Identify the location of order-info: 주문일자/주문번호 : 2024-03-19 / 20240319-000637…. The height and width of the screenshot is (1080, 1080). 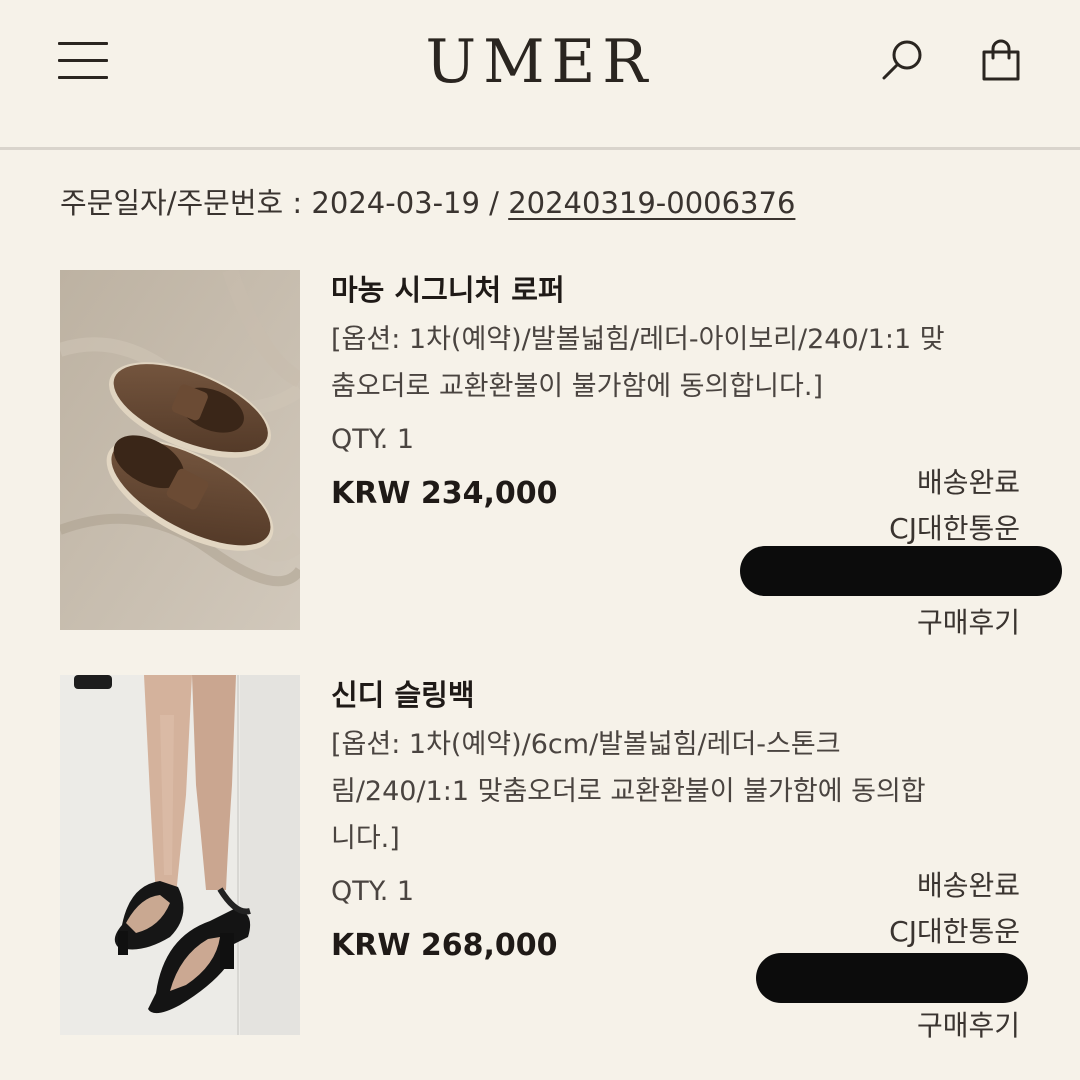
(427, 203).